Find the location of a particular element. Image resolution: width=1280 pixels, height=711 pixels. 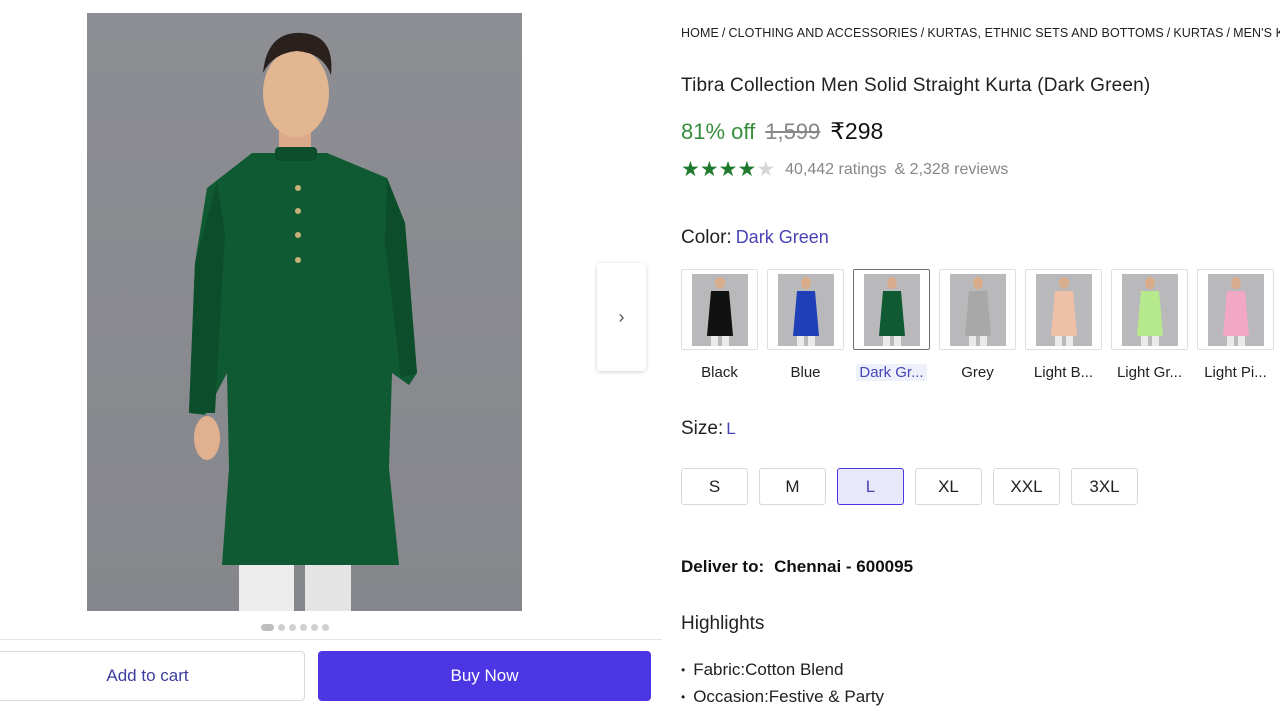

size-option: XL is located at coordinates (948, 486).